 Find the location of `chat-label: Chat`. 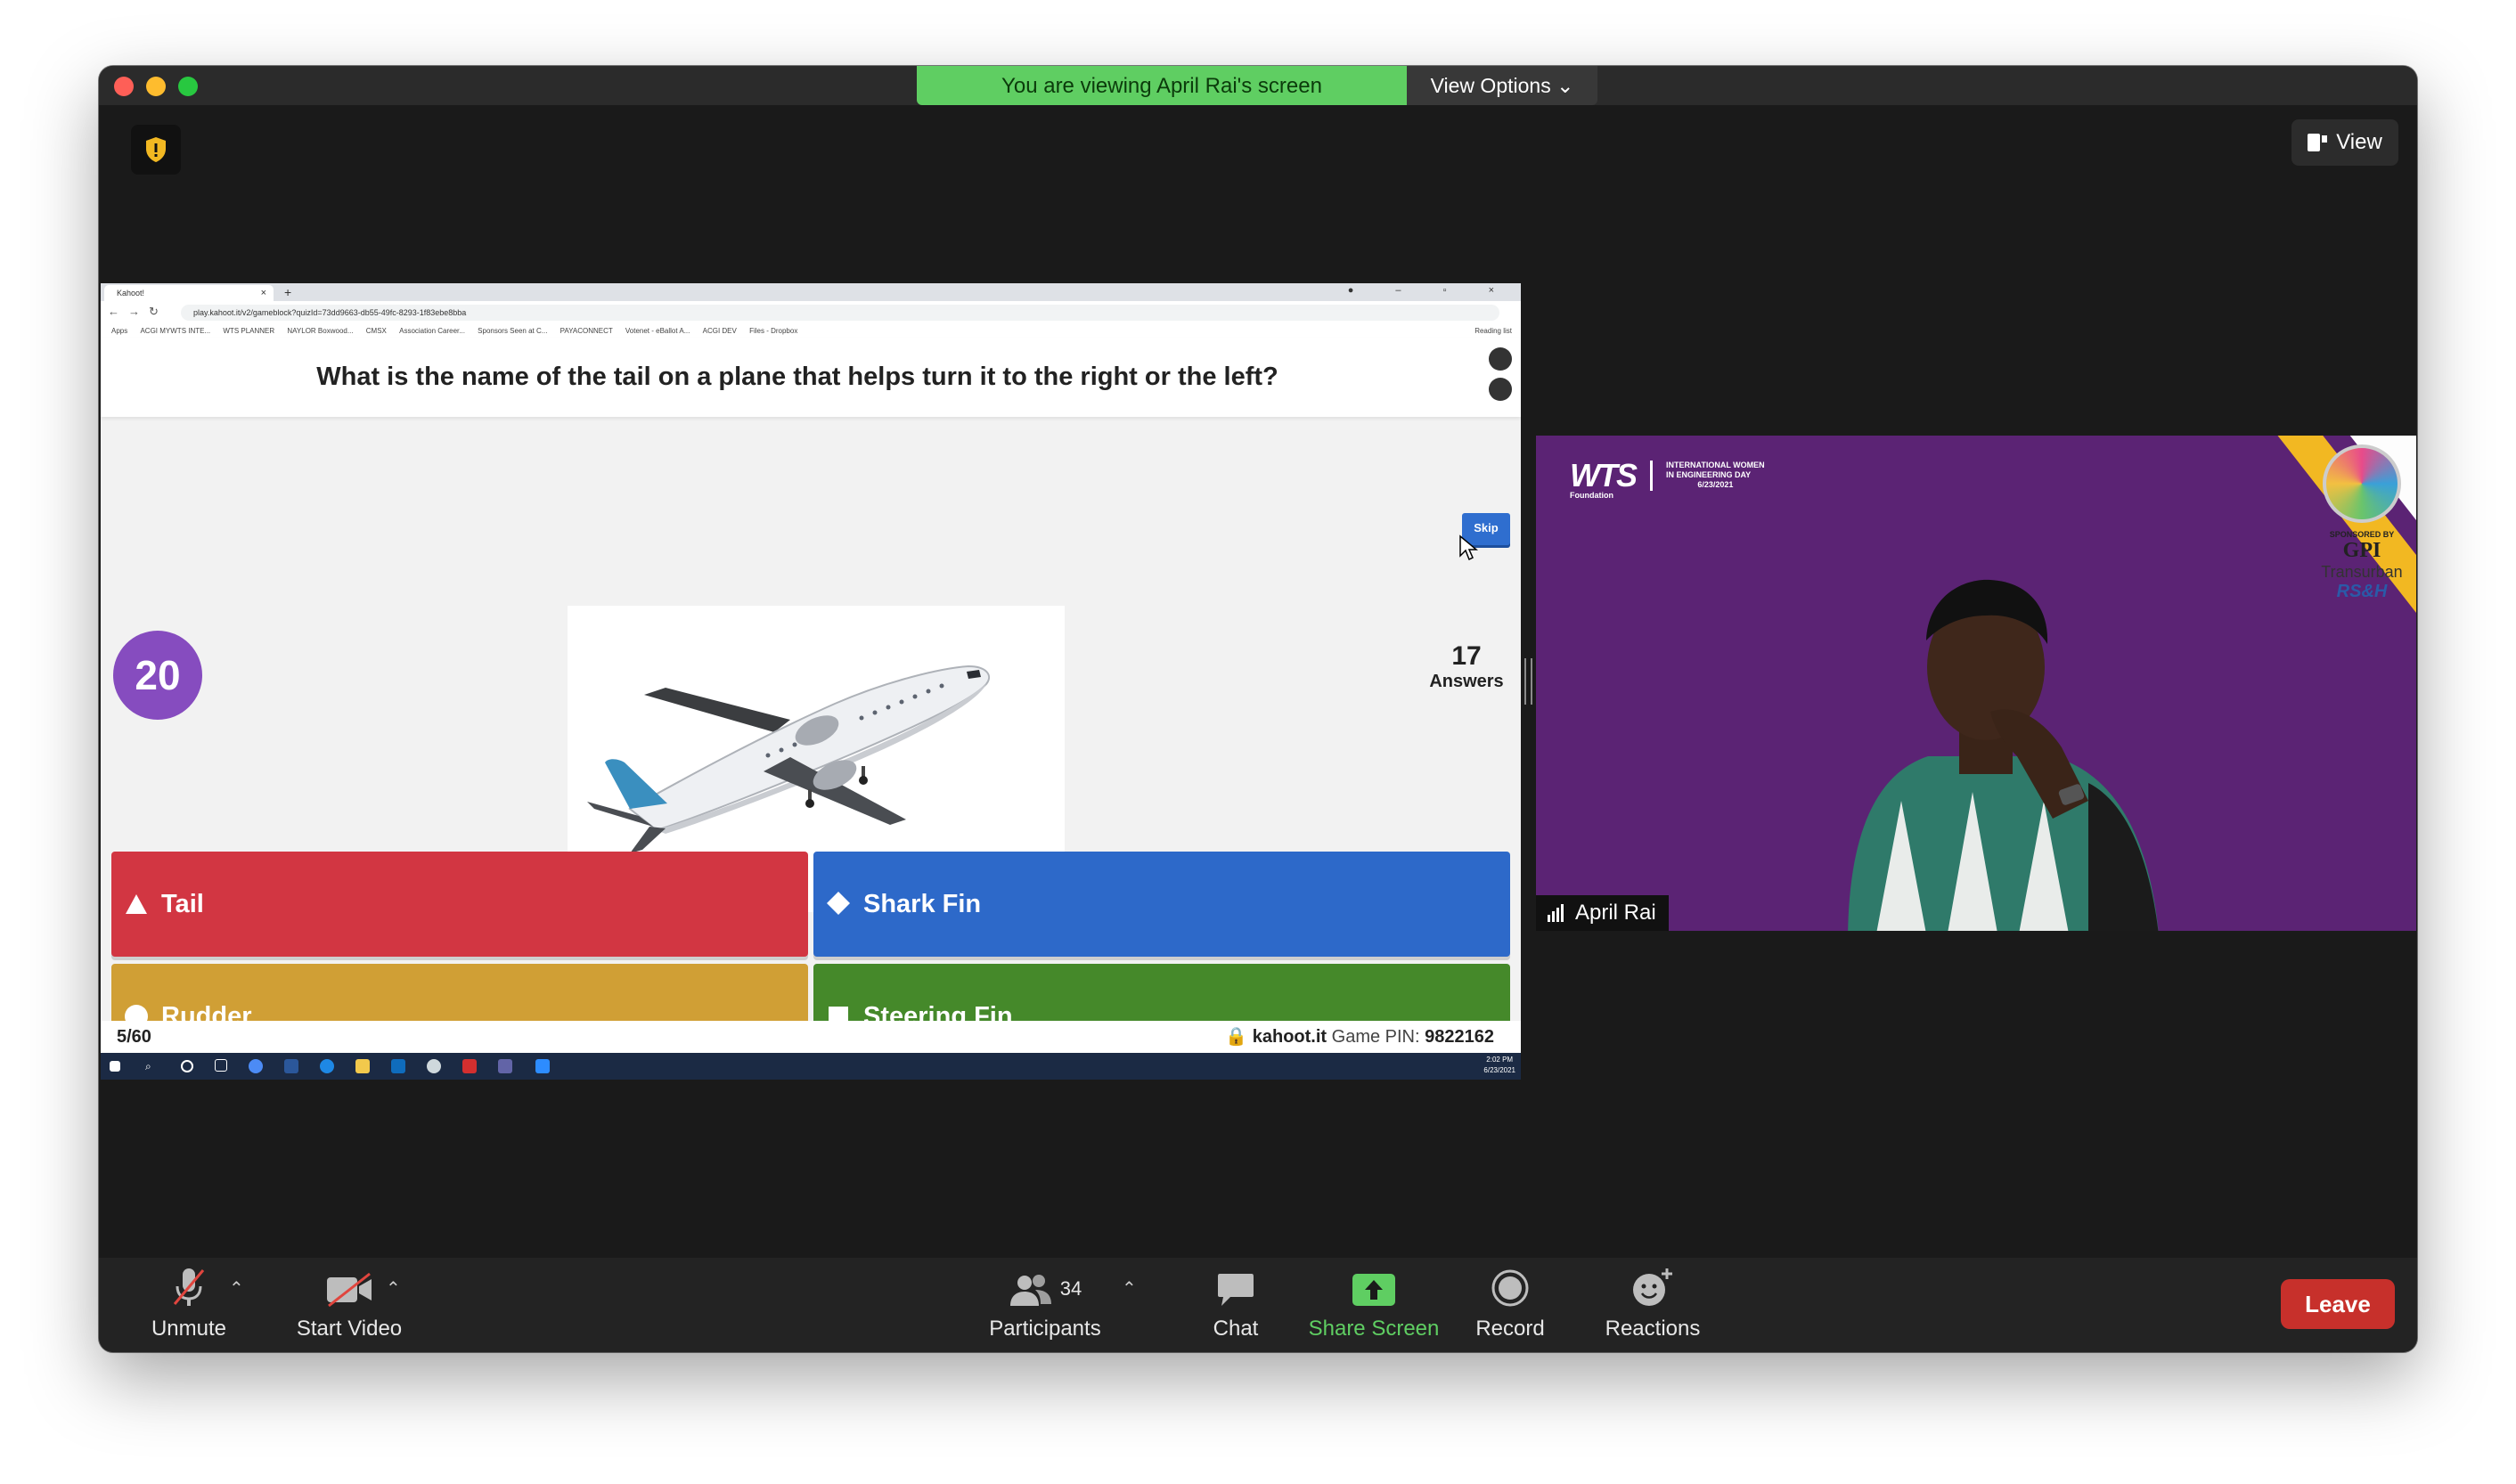

chat-label: Chat is located at coordinates (1236, 1329).